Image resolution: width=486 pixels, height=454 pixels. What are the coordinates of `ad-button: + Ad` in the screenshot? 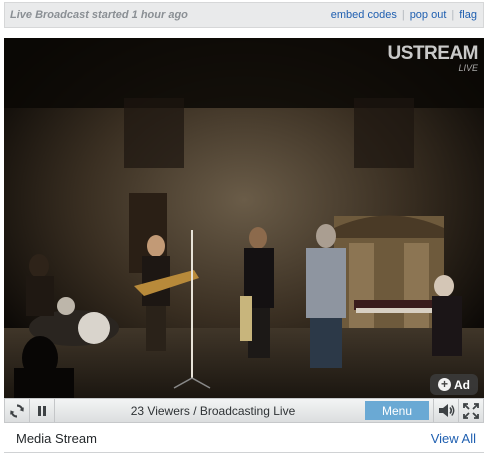 It's located at (454, 384).